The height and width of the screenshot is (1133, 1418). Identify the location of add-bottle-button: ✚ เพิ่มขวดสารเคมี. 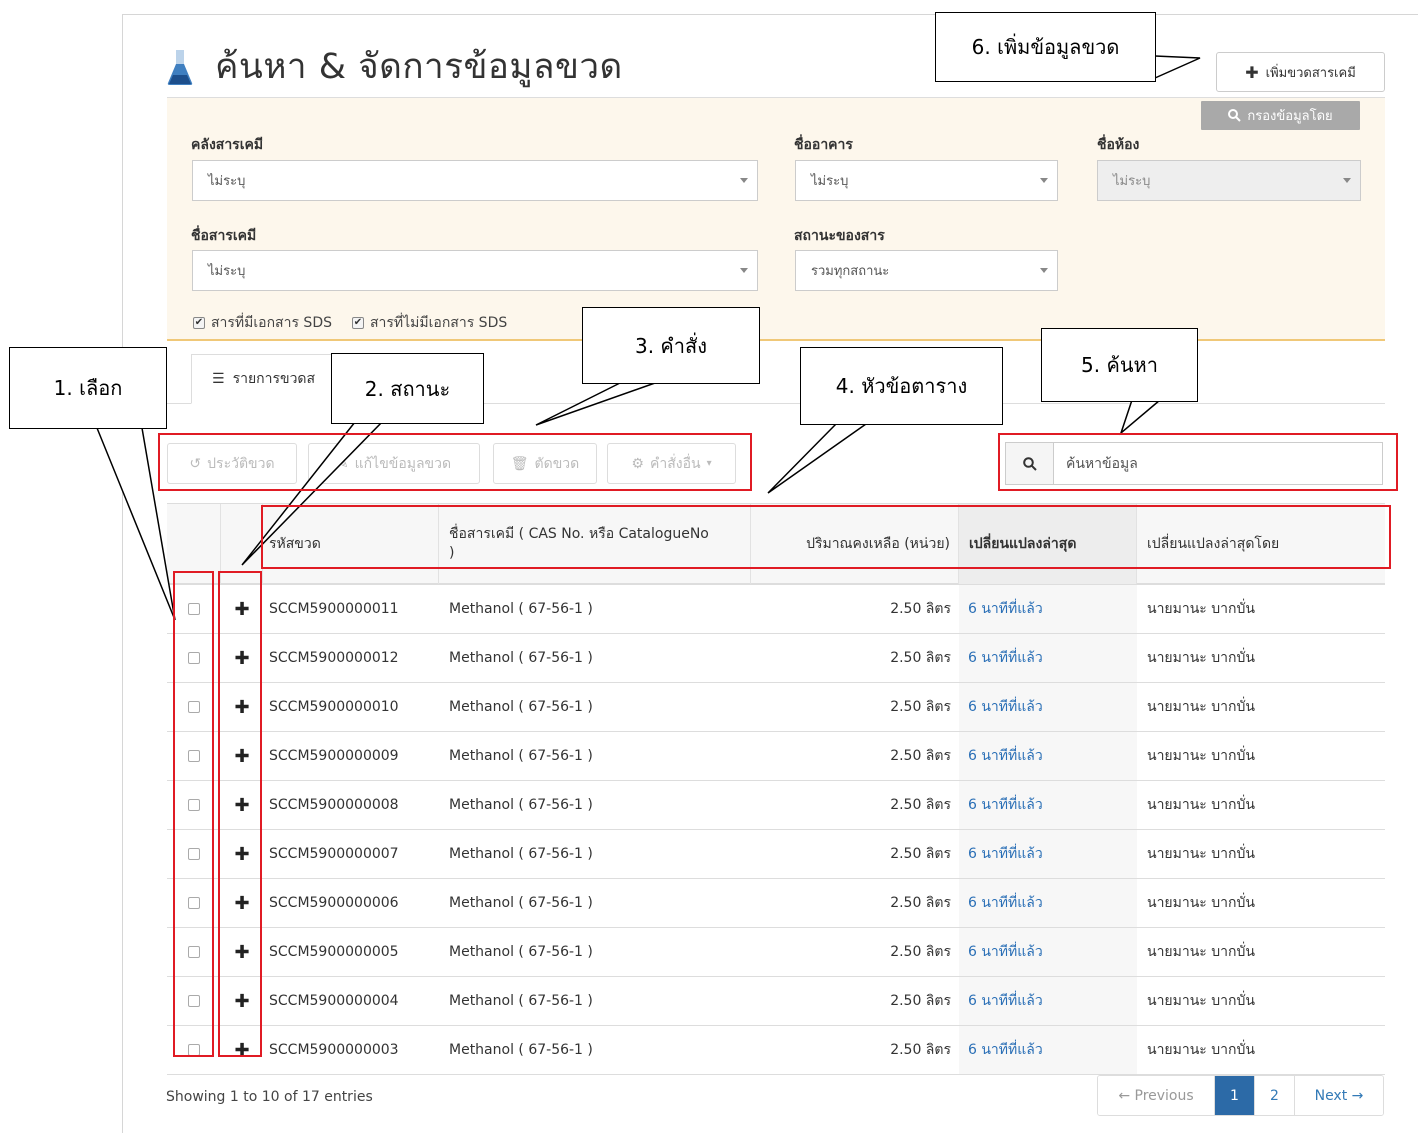
(1300, 72).